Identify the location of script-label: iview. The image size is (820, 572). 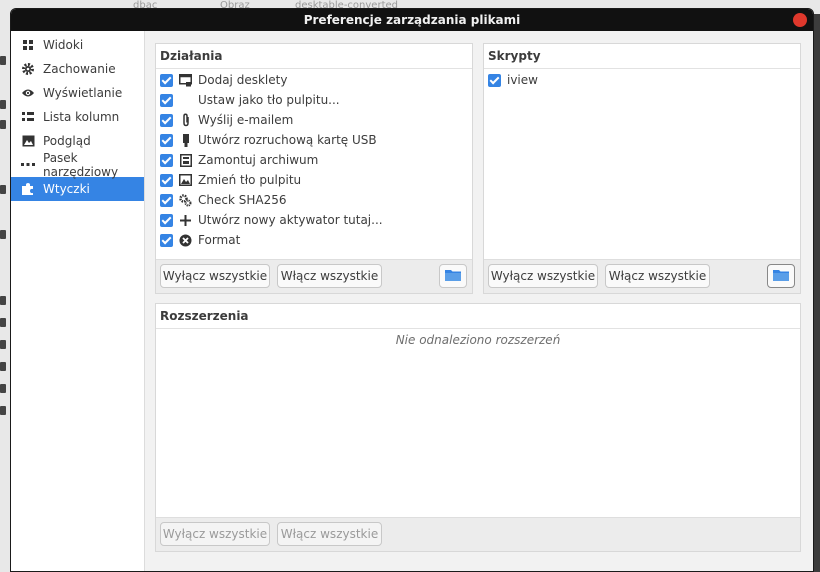
(522, 80).